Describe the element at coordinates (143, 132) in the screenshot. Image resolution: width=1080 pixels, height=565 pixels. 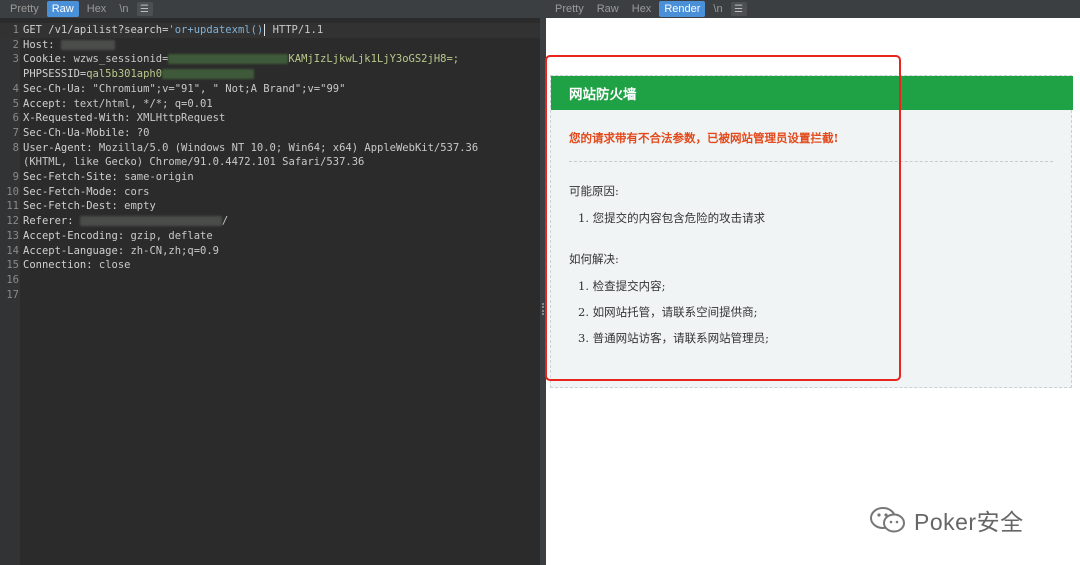
I see `header-value: ?0` at that location.